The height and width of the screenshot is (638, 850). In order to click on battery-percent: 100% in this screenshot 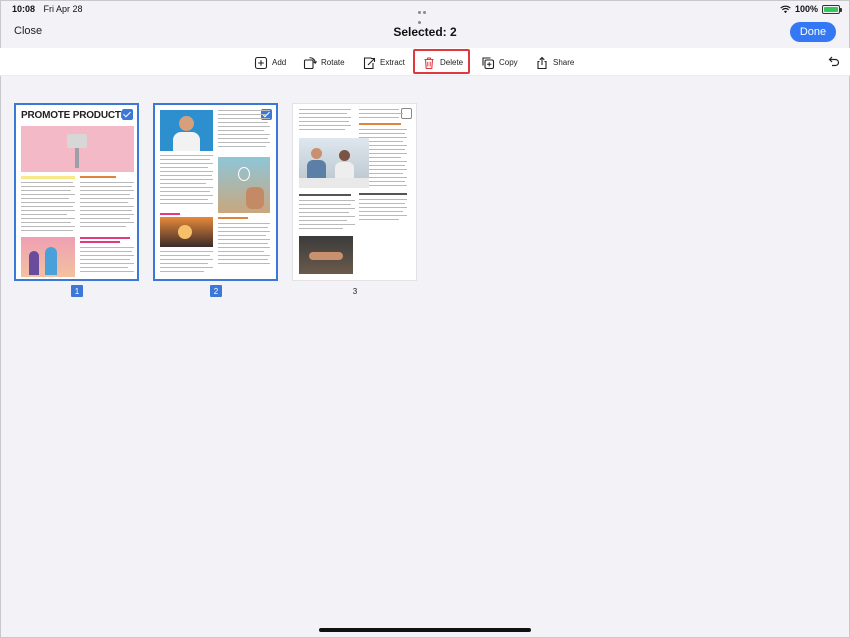, I will do `click(806, 9)`.